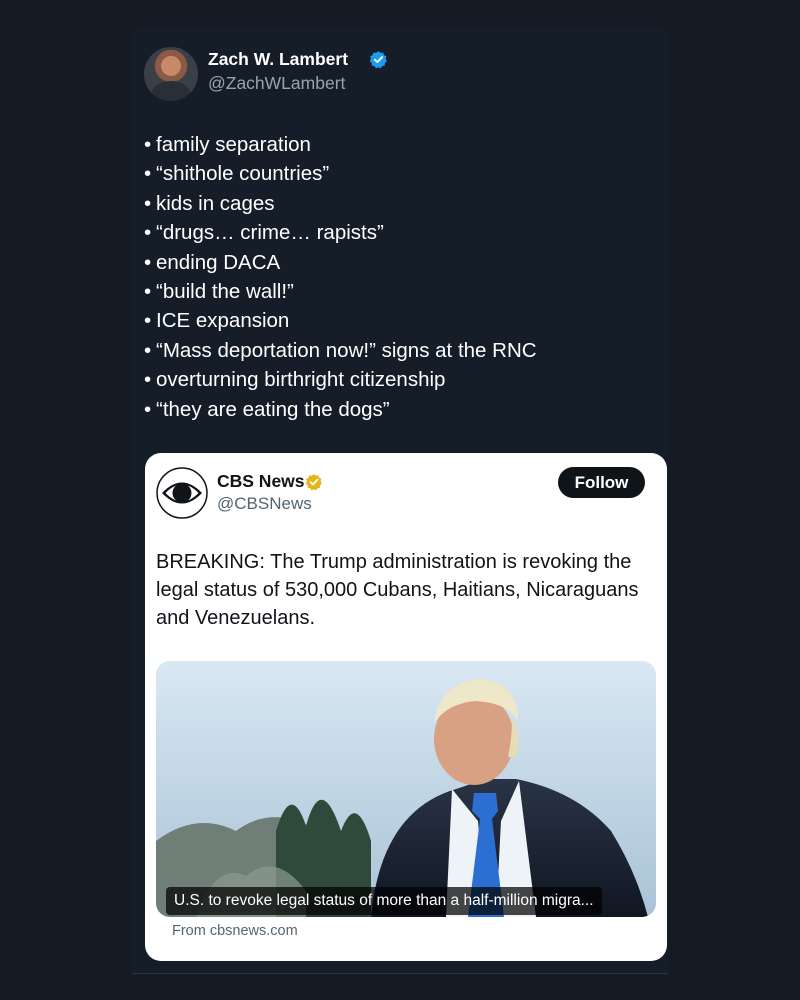 The height and width of the screenshot is (1000, 800). What do you see at coordinates (278, 59) in the screenshot?
I see `author-name: Zach W. Lambert` at bounding box center [278, 59].